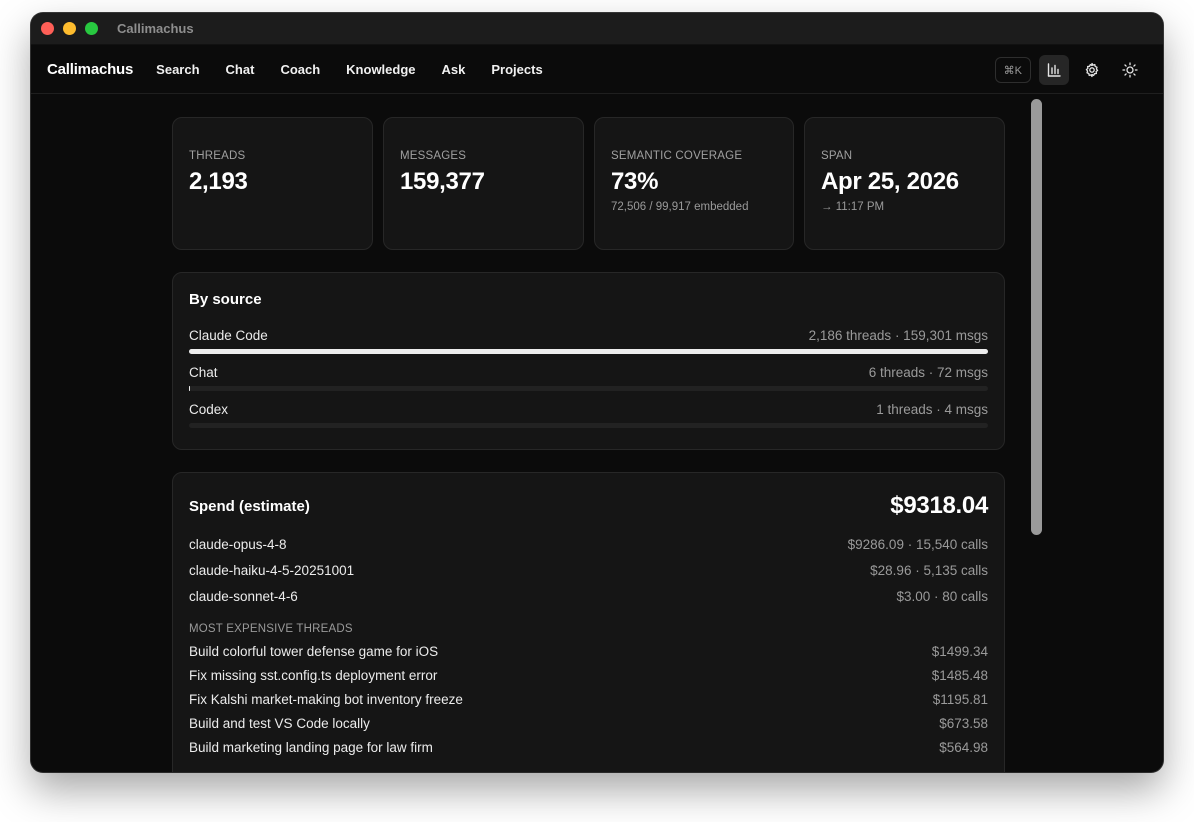 This screenshot has width=1194, height=822. What do you see at coordinates (939, 505) in the screenshot?
I see `spend-total: $9318.04` at bounding box center [939, 505].